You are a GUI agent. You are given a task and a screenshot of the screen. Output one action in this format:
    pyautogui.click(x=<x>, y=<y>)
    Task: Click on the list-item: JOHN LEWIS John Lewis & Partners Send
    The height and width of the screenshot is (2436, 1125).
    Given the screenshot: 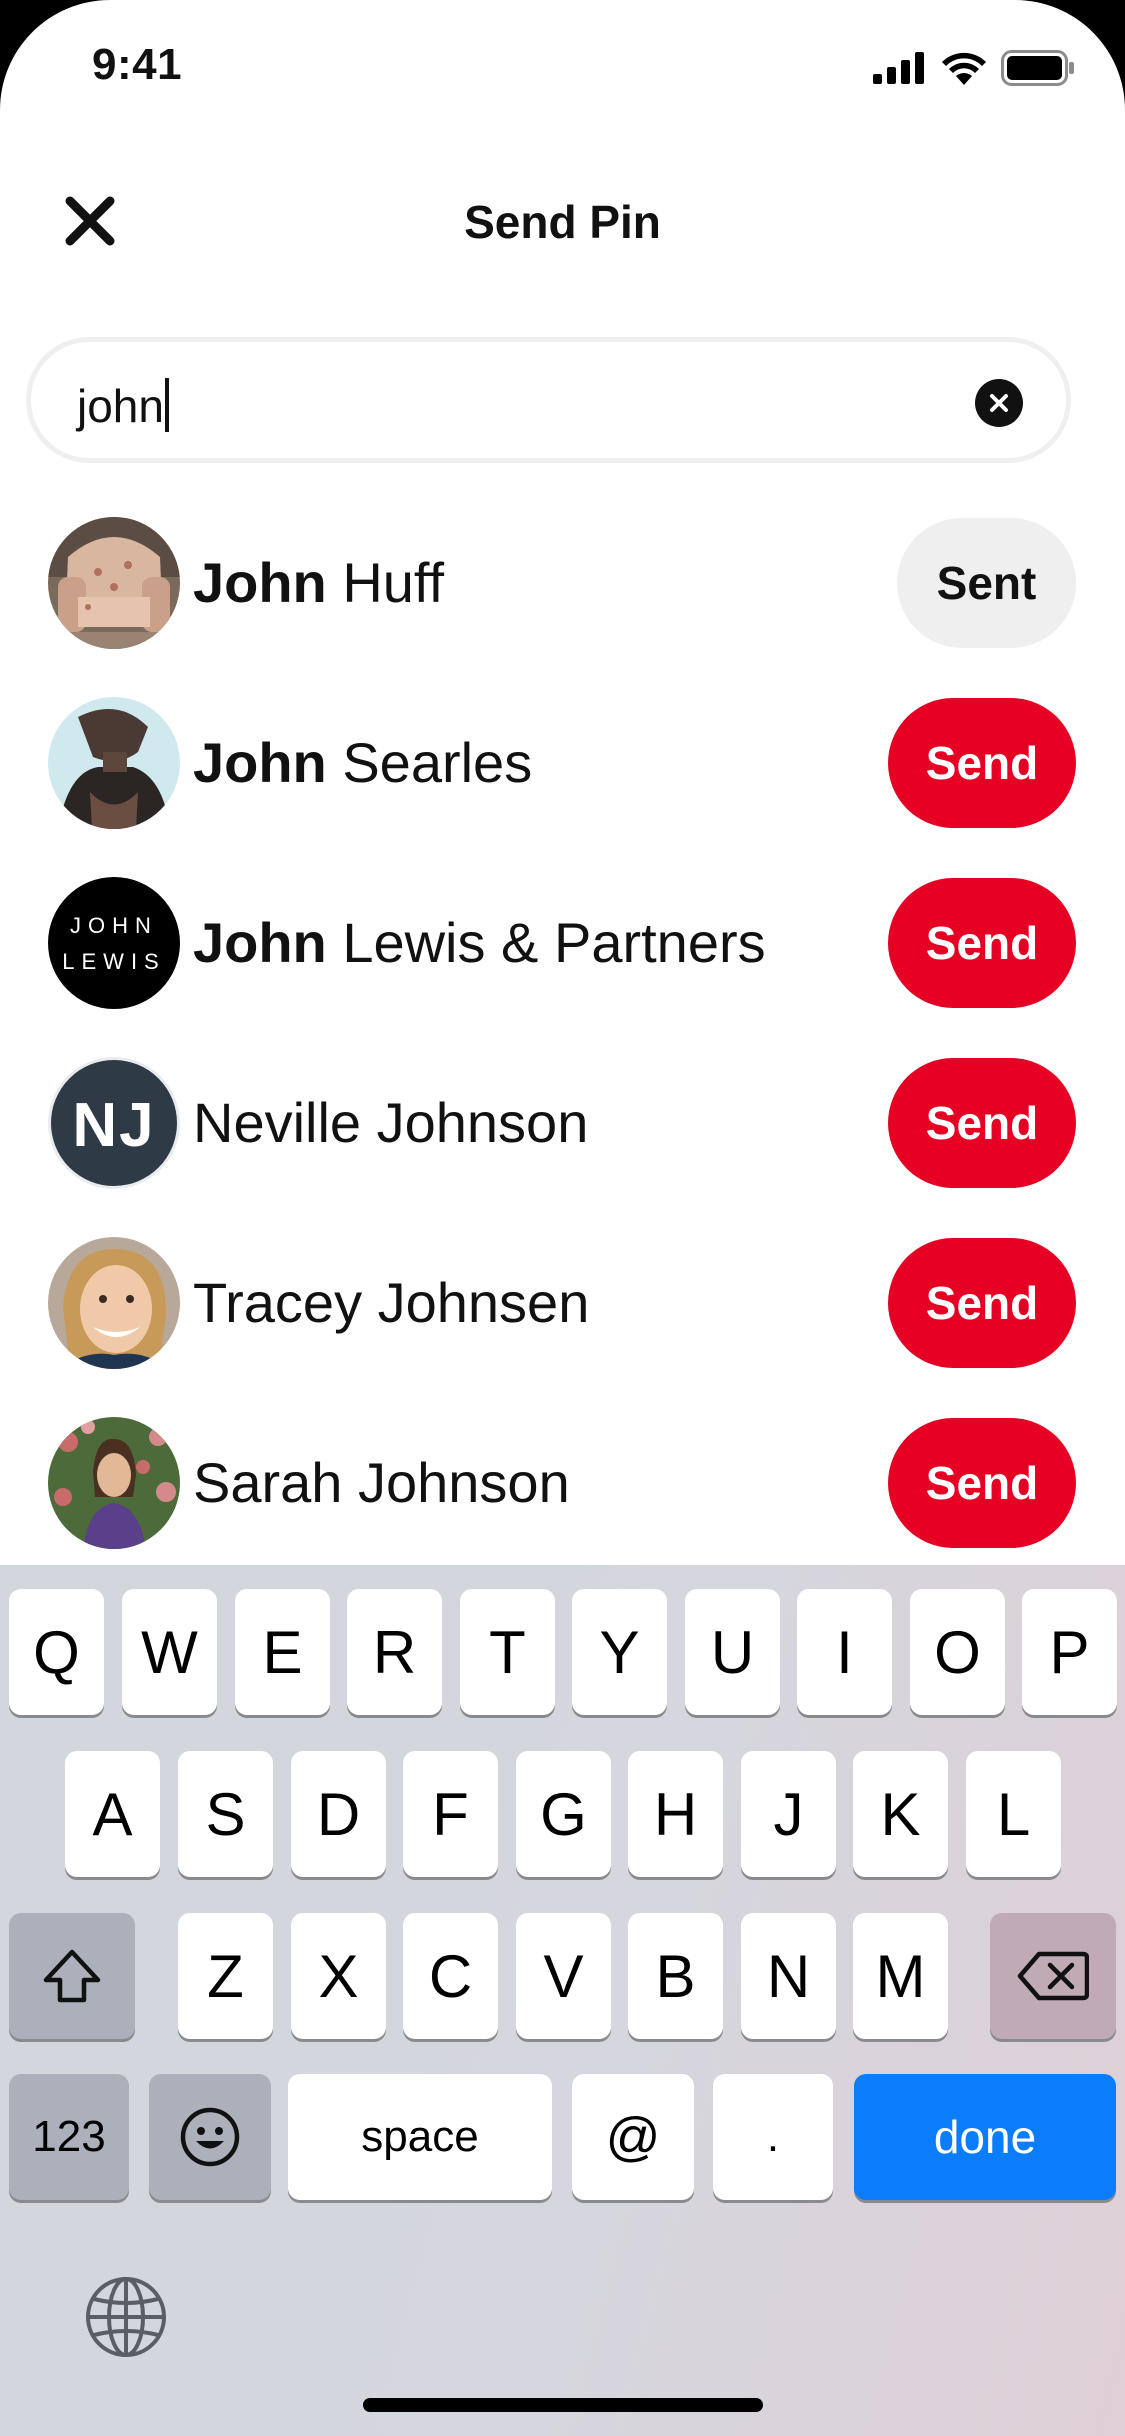 What is the action you would take?
    pyautogui.click(x=562, y=950)
    